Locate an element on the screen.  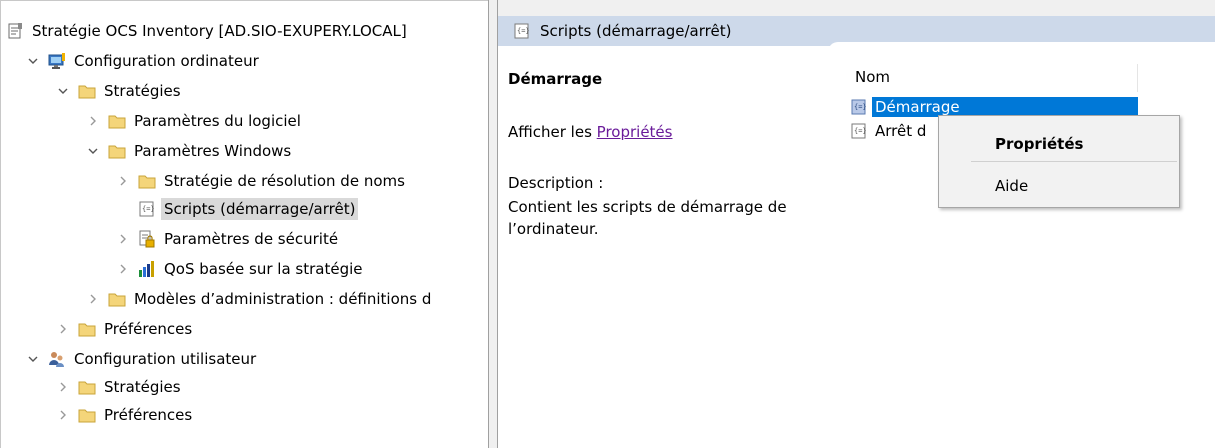
tree-label: Paramètres du logiciel is located at coordinates (217, 121).